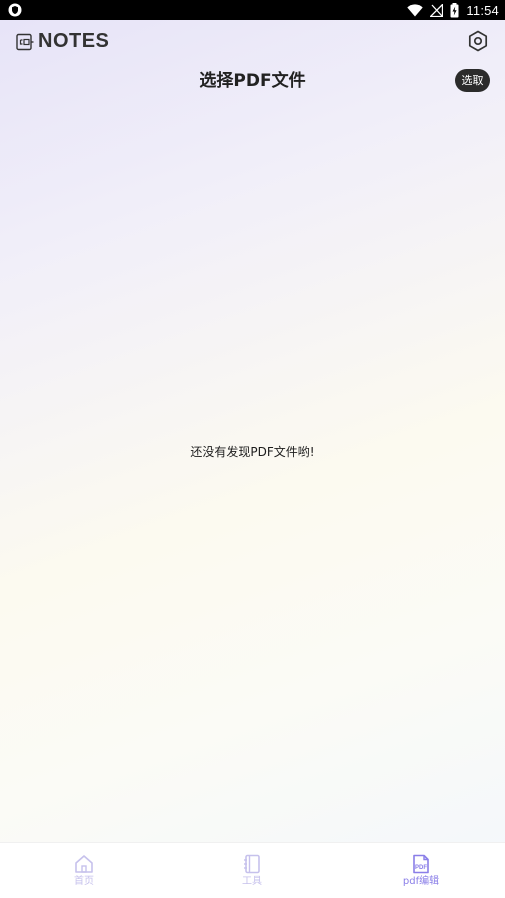  What do you see at coordinates (252, 881) in the screenshot?
I see `nav-label-tools: 工具` at bounding box center [252, 881].